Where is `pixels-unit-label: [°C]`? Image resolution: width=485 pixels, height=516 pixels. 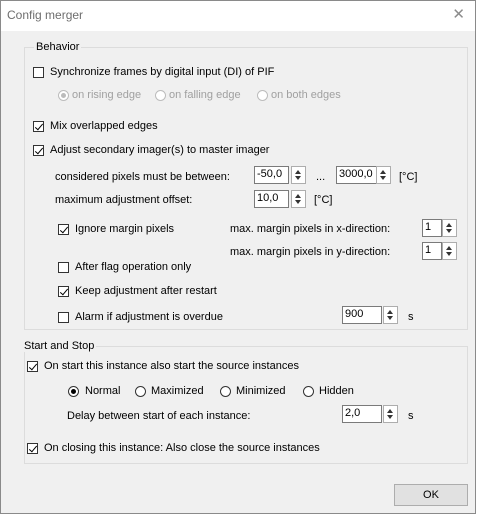
pixels-unit-label: [°C] is located at coordinates (408, 177).